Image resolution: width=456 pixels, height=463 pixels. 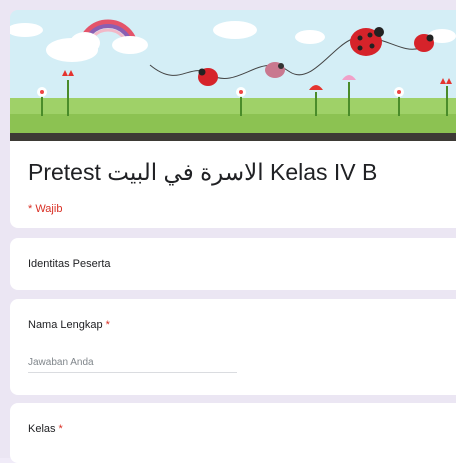 I want to click on question-label-text: Nama Lengkap, so click(x=65, y=325).